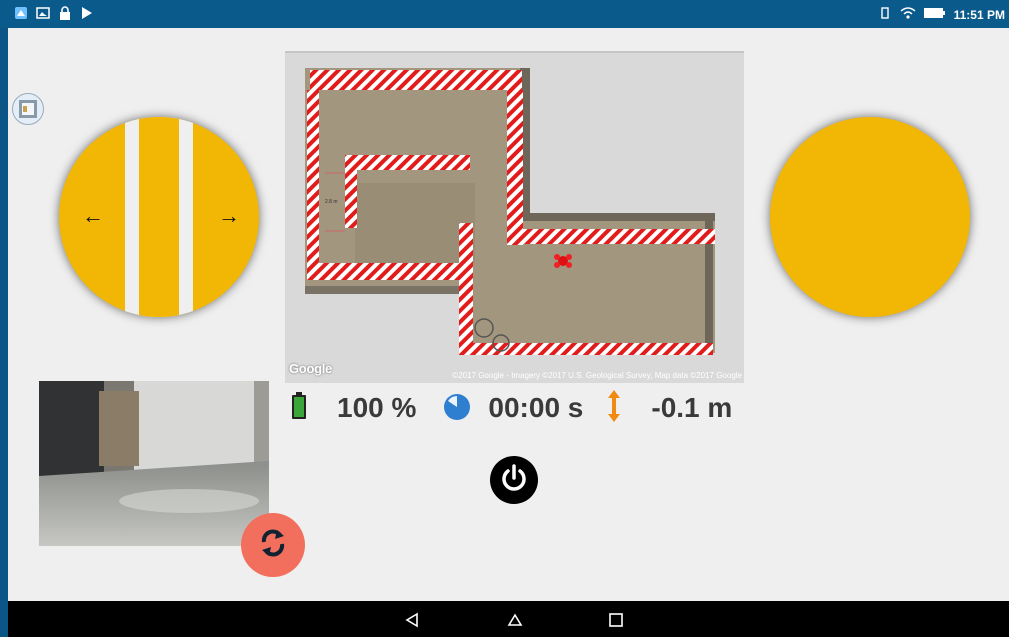  I want to click on back-icon, so click(411, 620).